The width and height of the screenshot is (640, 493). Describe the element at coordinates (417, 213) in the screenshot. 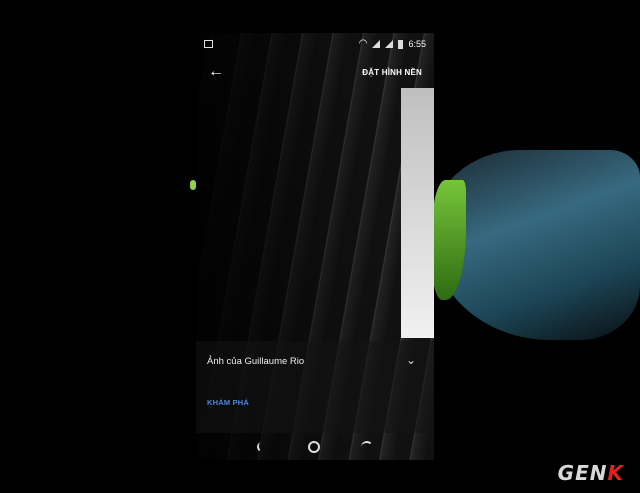

I see `wallpaper-photo-sky` at that location.